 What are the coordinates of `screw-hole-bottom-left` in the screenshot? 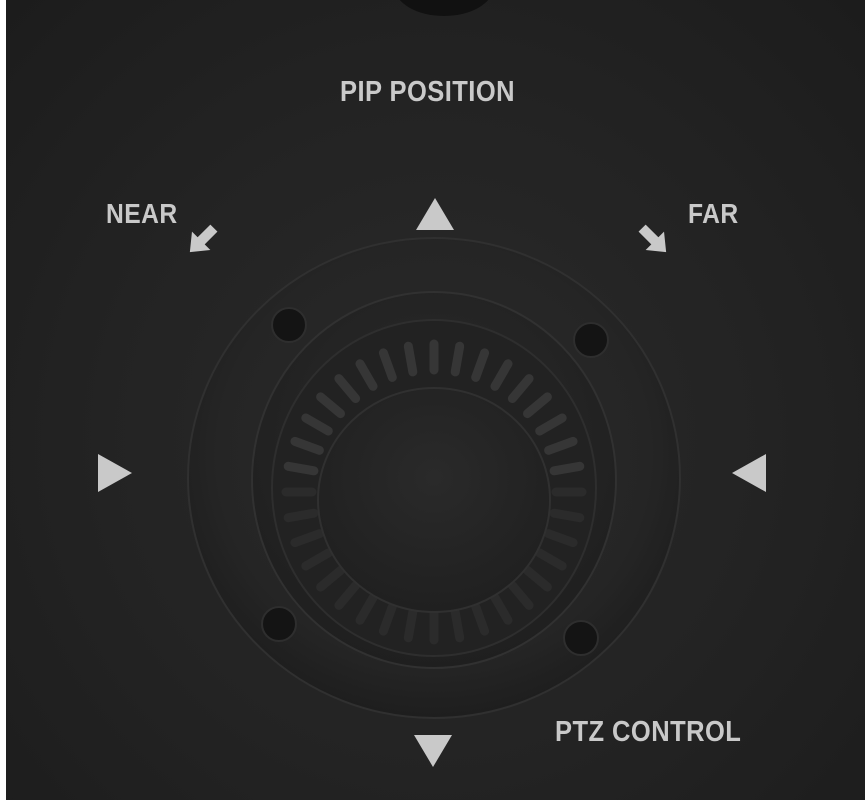 It's located at (279, 624).